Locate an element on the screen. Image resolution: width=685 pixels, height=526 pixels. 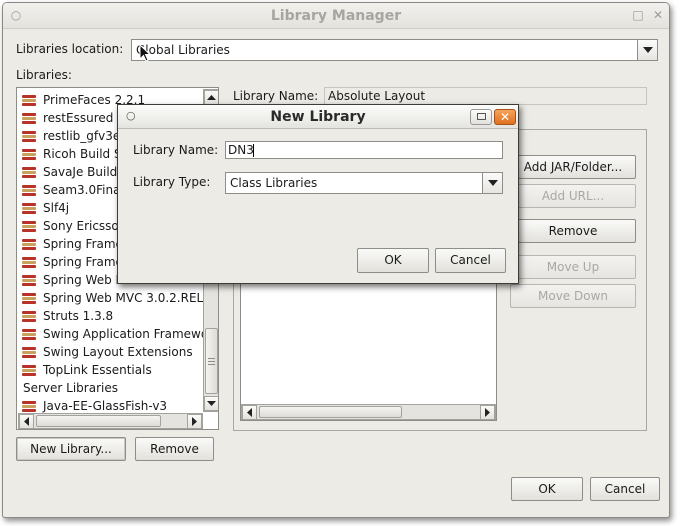
libraries-label: Libraries: is located at coordinates (44, 75).